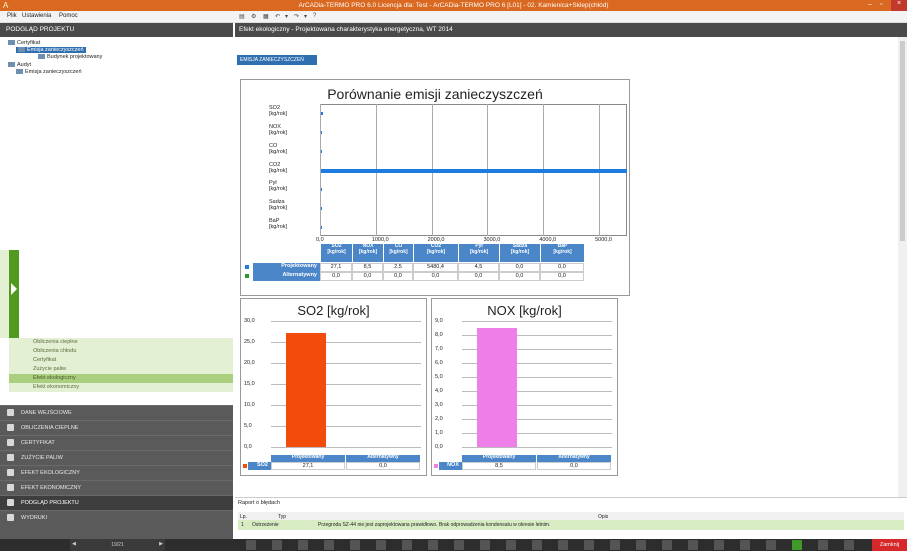  What do you see at coordinates (116, 487) in the screenshot?
I see `nav-efekt-ekonomiczny: EFEKT EKONOMICZNY` at bounding box center [116, 487].